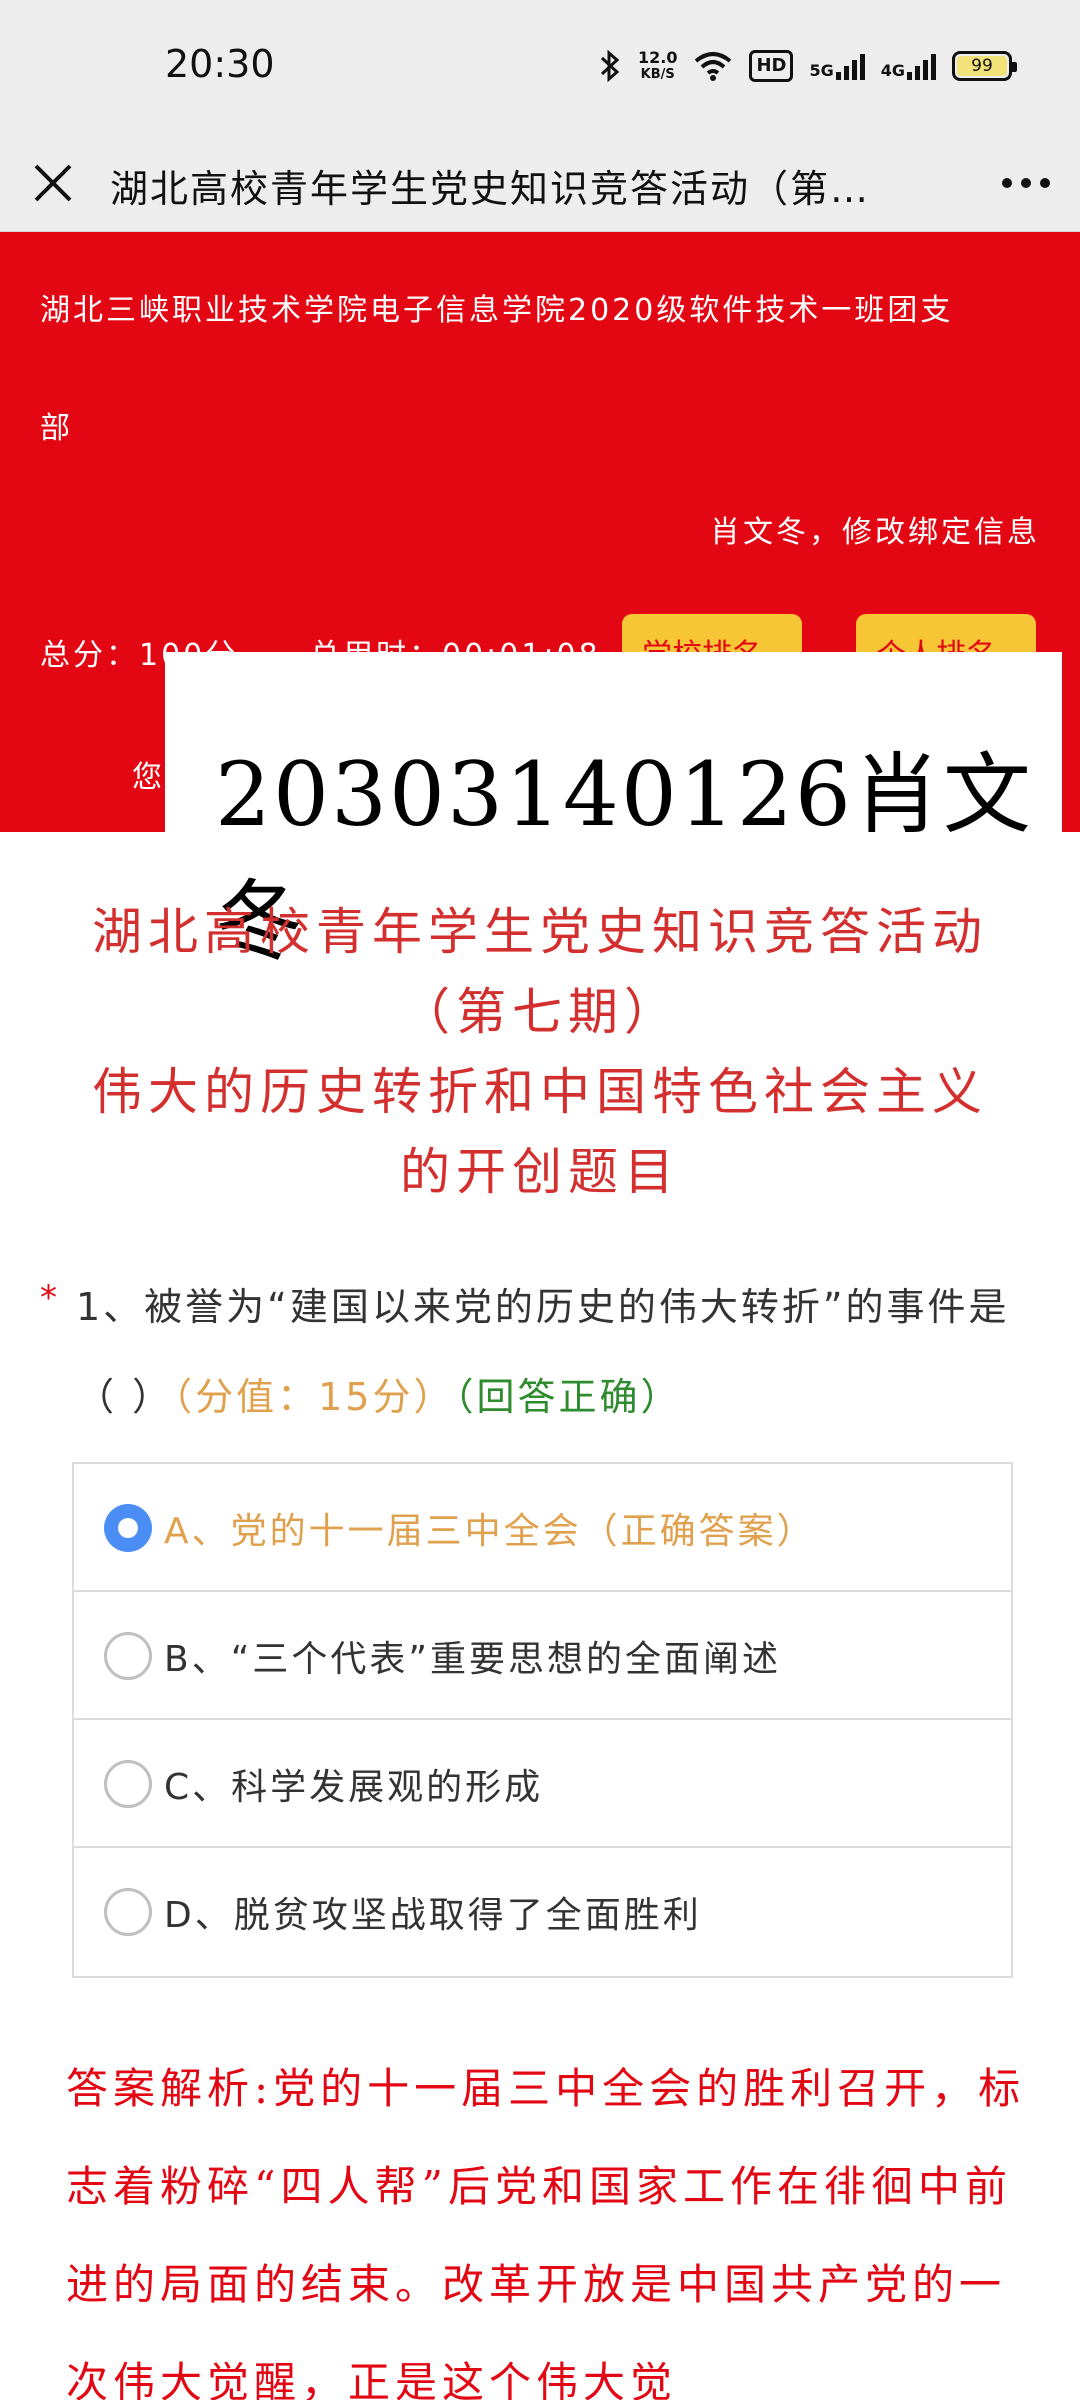 The height and width of the screenshot is (2400, 1080). I want to click on bluetooth-icon, so click(610, 66).